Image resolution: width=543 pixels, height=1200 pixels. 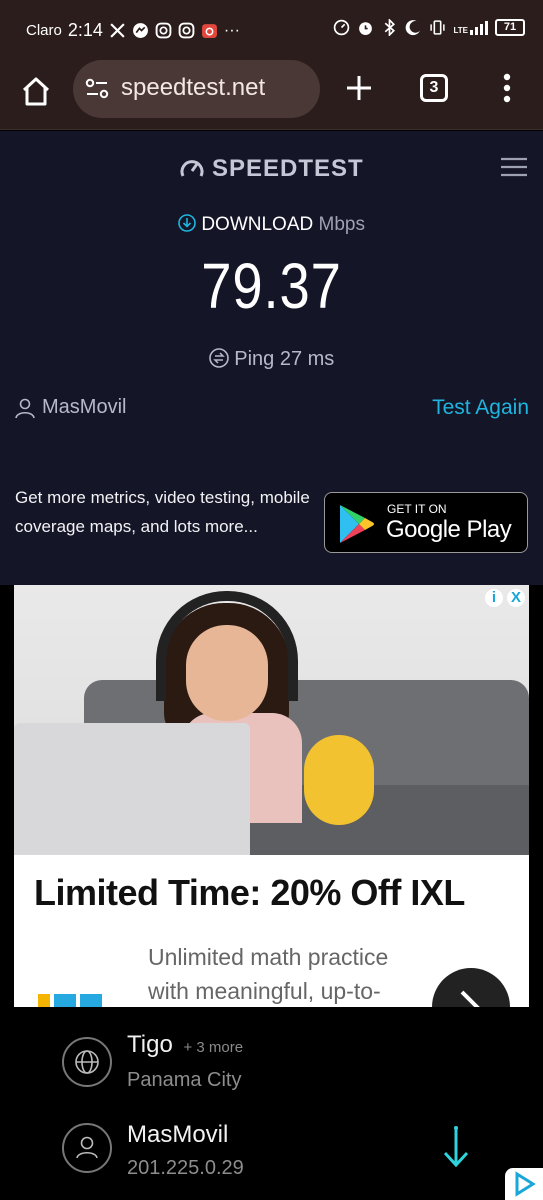 I want to click on bluetooth-icon, so click(x=390, y=27).